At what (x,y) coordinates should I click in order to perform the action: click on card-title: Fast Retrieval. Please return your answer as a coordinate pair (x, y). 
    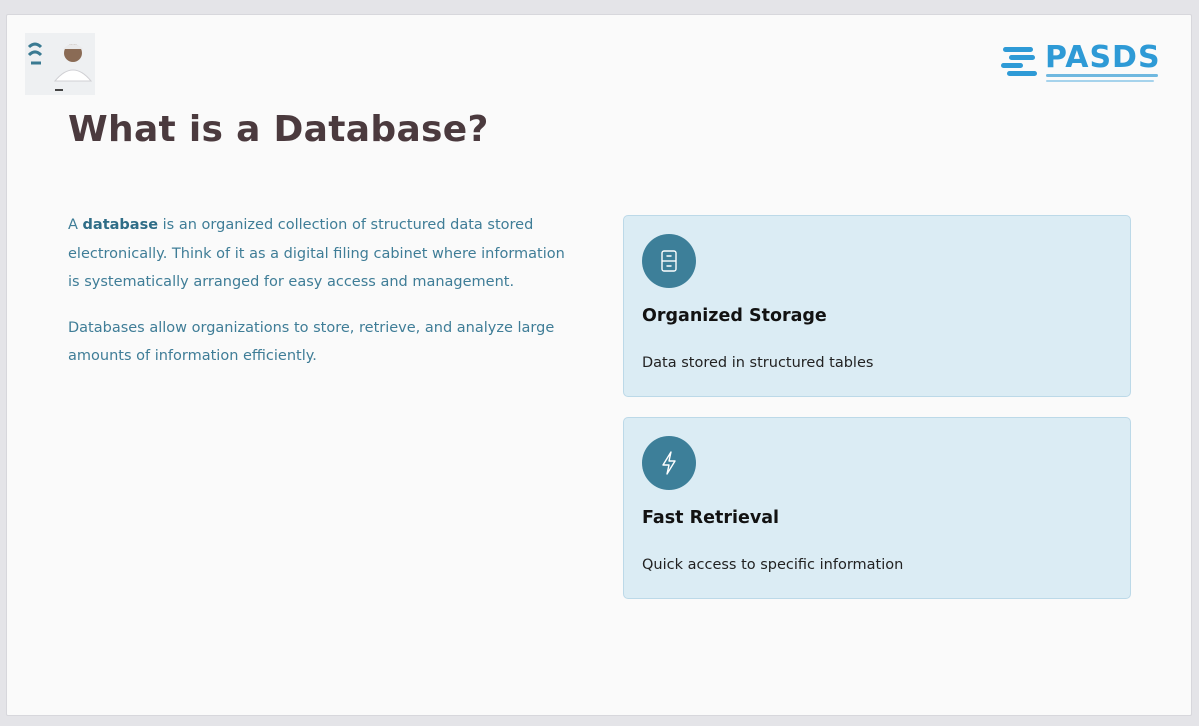
    Looking at the image, I should click on (711, 518).